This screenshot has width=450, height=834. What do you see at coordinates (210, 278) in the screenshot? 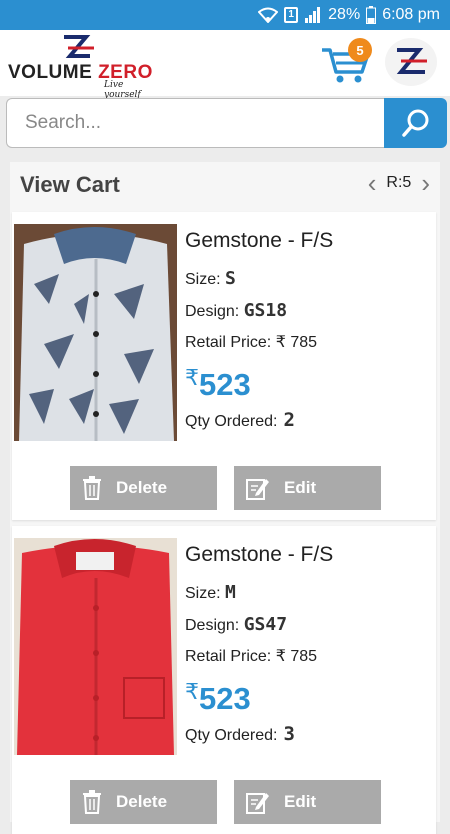
I see `size-row: Size: S` at bounding box center [210, 278].